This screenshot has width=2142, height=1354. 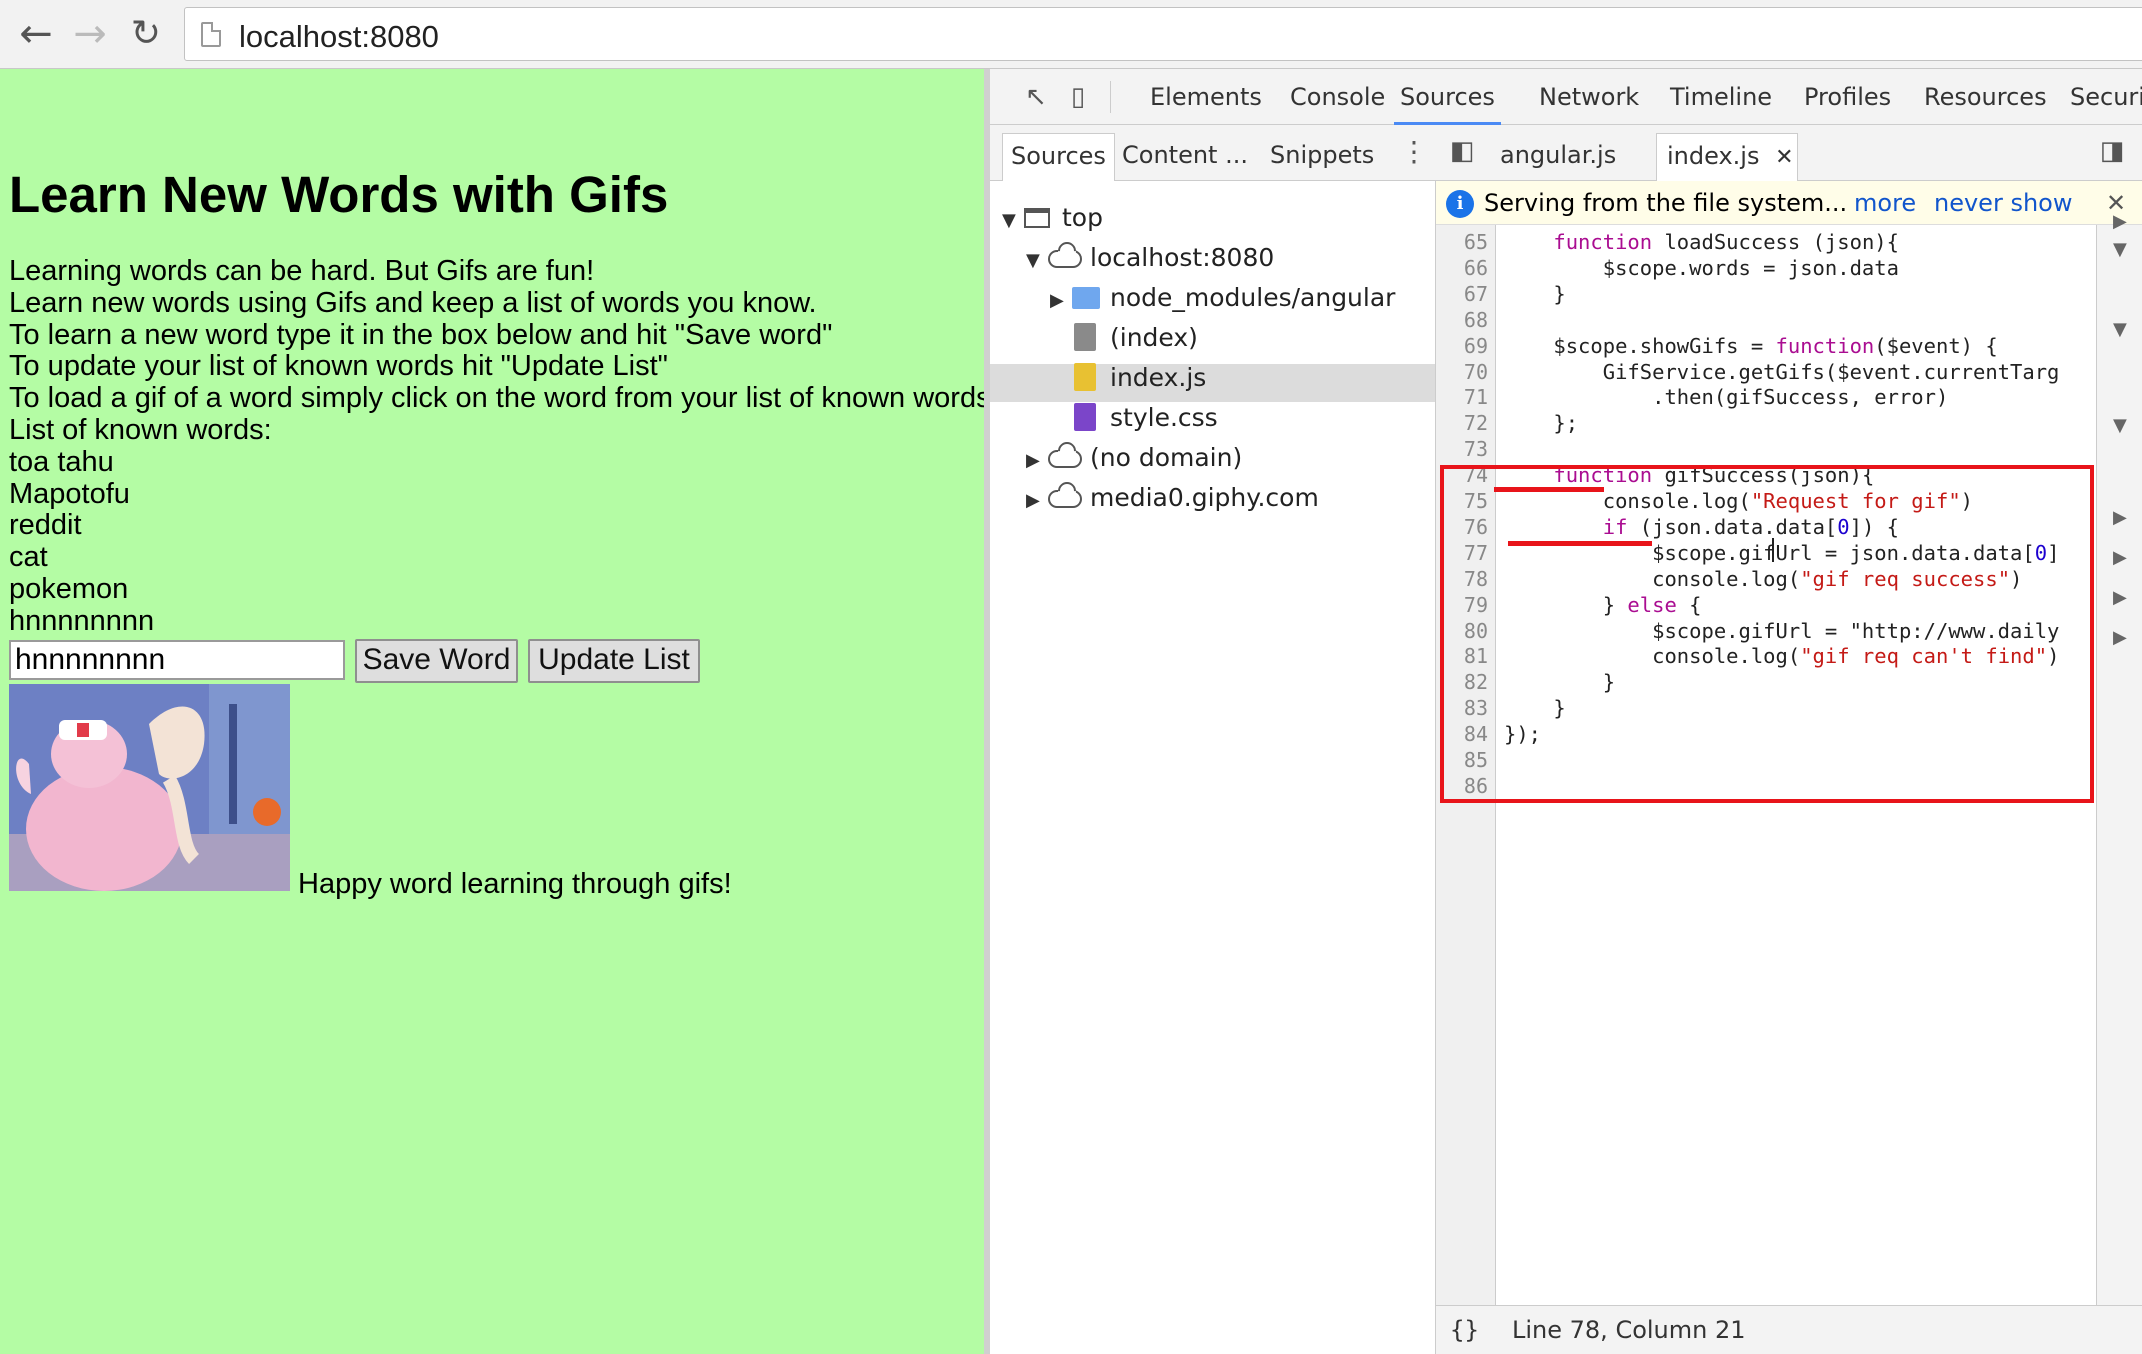 What do you see at coordinates (614, 661) in the screenshot?
I see `update-list-button: Update List` at bounding box center [614, 661].